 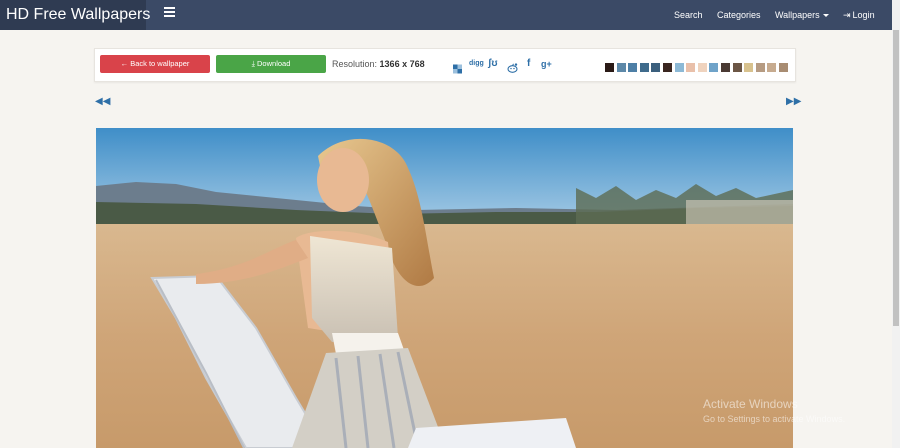 I want to click on delicious-icon, so click(x=457, y=69).